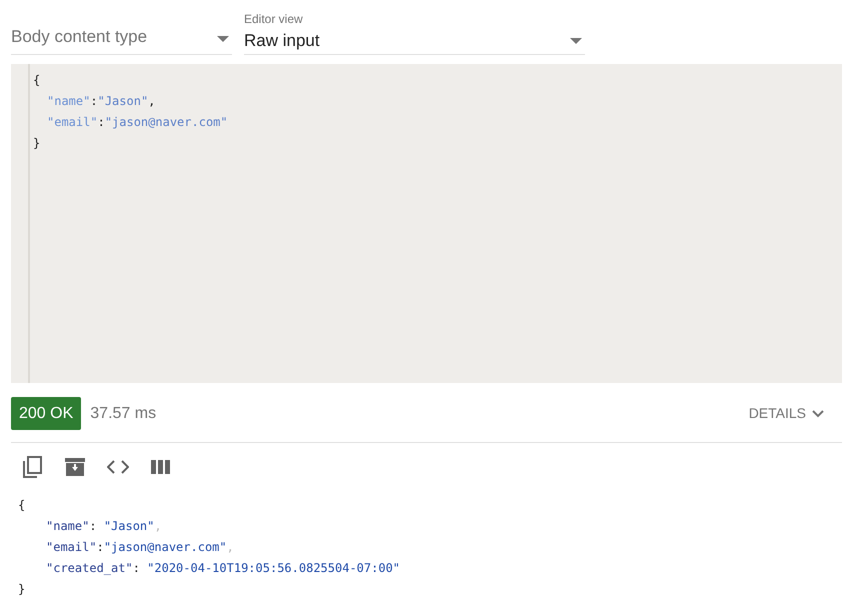 The width and height of the screenshot is (853, 604). What do you see at coordinates (786, 413) in the screenshot?
I see `details-button: DETAILS` at bounding box center [786, 413].